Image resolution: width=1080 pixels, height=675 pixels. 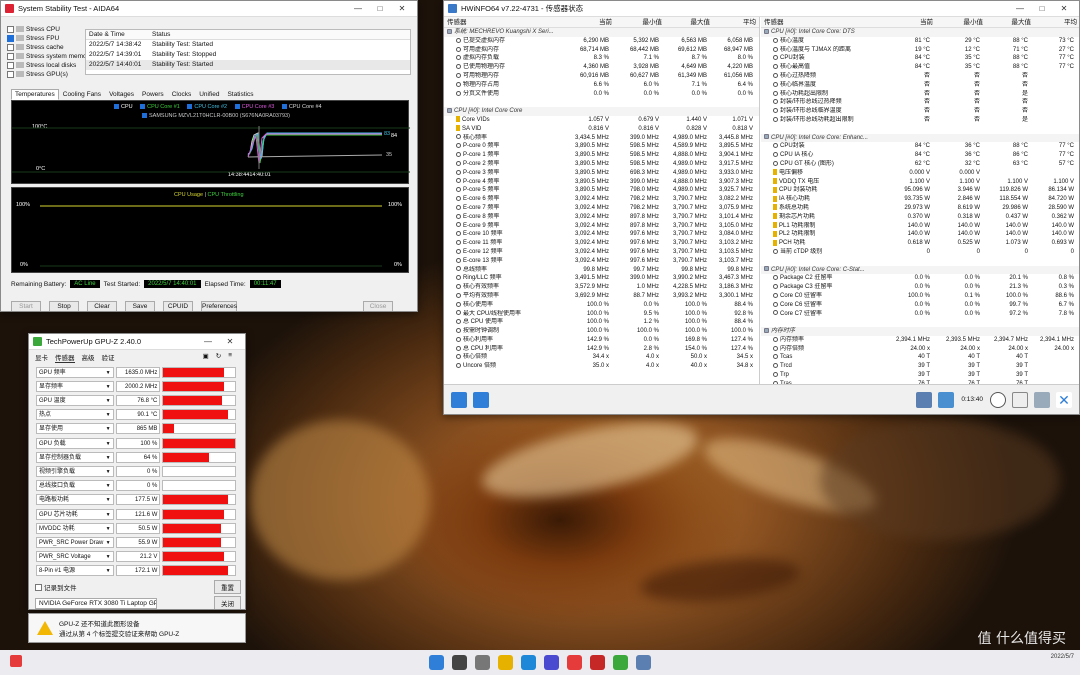 I want to click on sensor-row: Trp 39 T 39 T 39 T, so click(x=920, y=375).